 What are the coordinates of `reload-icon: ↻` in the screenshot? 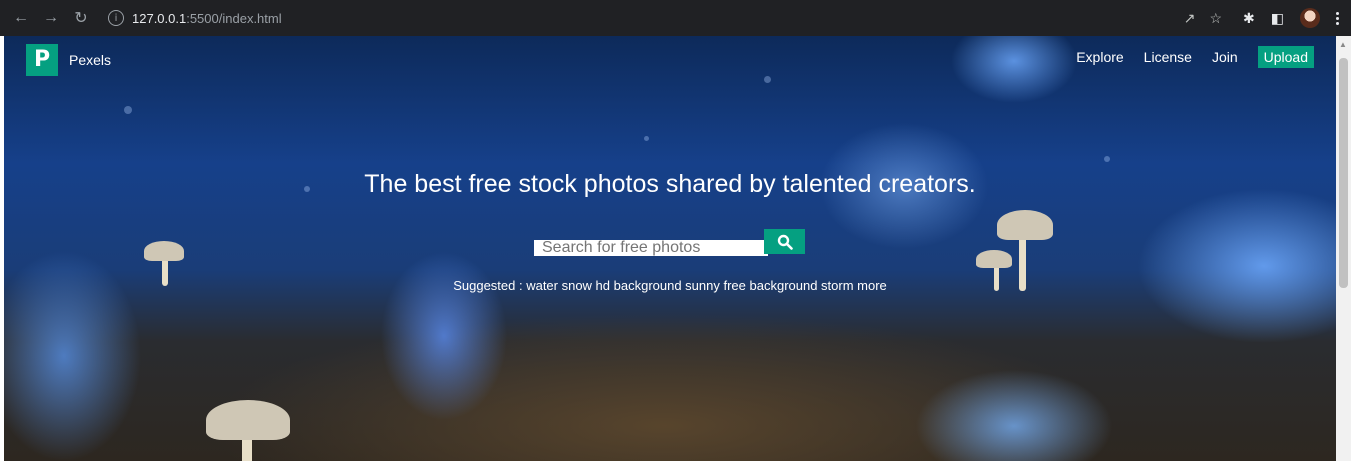 It's located at (81, 18).